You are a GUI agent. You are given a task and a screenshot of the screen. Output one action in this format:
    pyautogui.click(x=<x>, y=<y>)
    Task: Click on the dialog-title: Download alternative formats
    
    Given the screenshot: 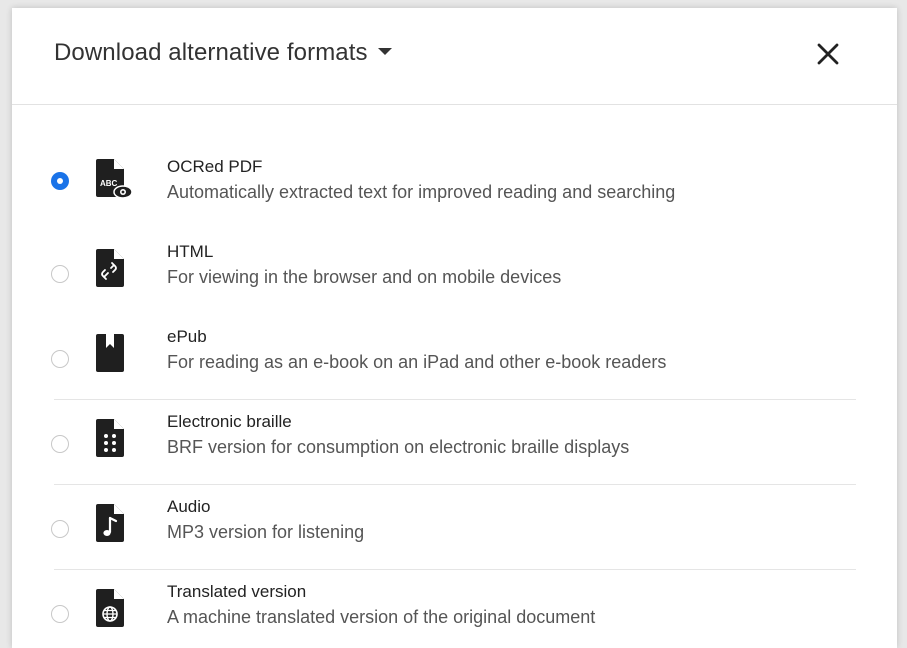 What is the action you would take?
    pyautogui.click(x=211, y=52)
    